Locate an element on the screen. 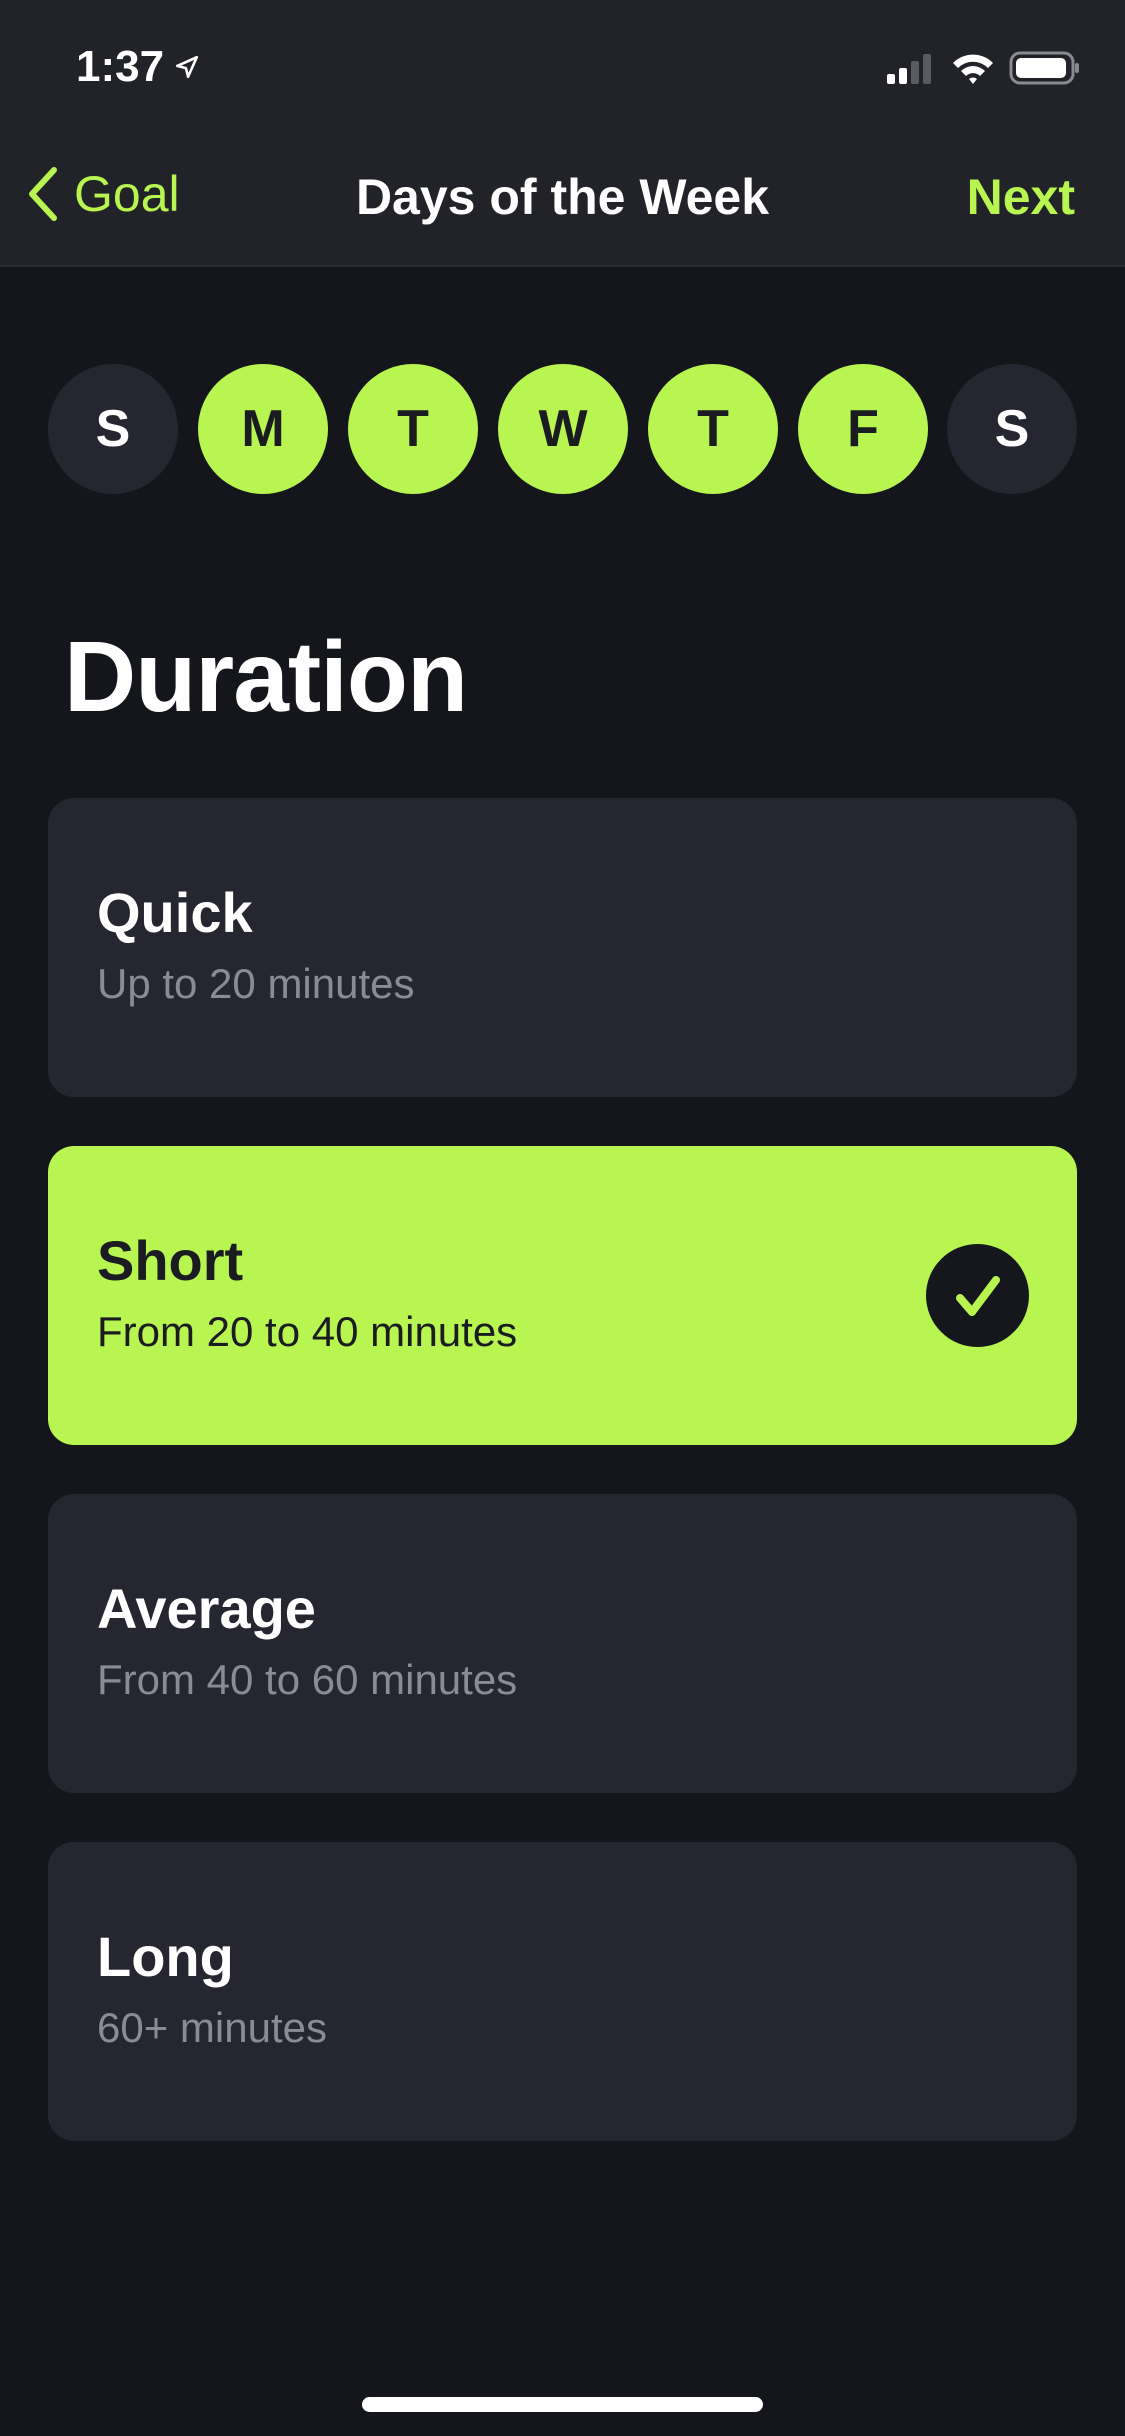 This screenshot has width=1125, height=2436. cellular-signal-icon is located at coordinates (909, 69).